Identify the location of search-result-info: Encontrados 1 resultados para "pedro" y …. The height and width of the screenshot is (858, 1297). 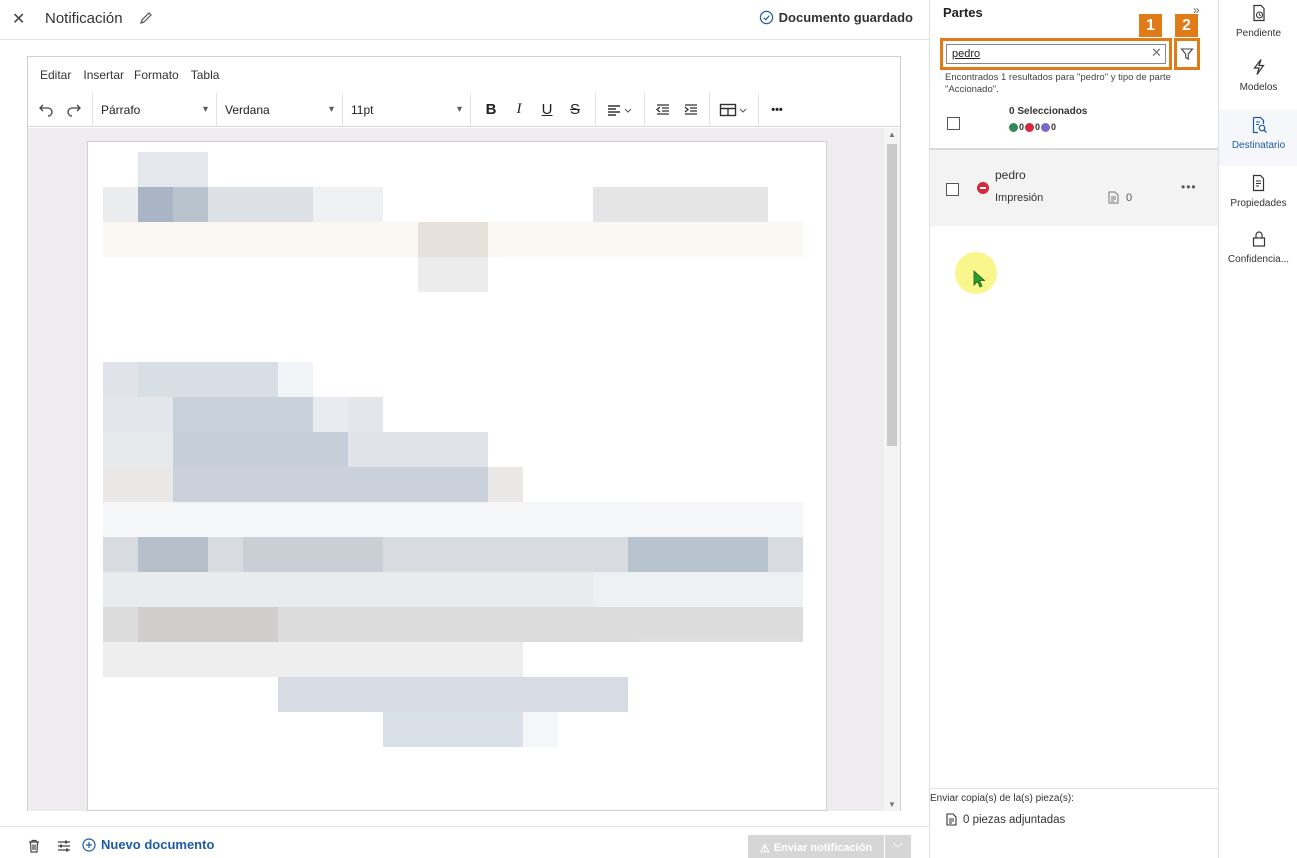
(1058, 83).